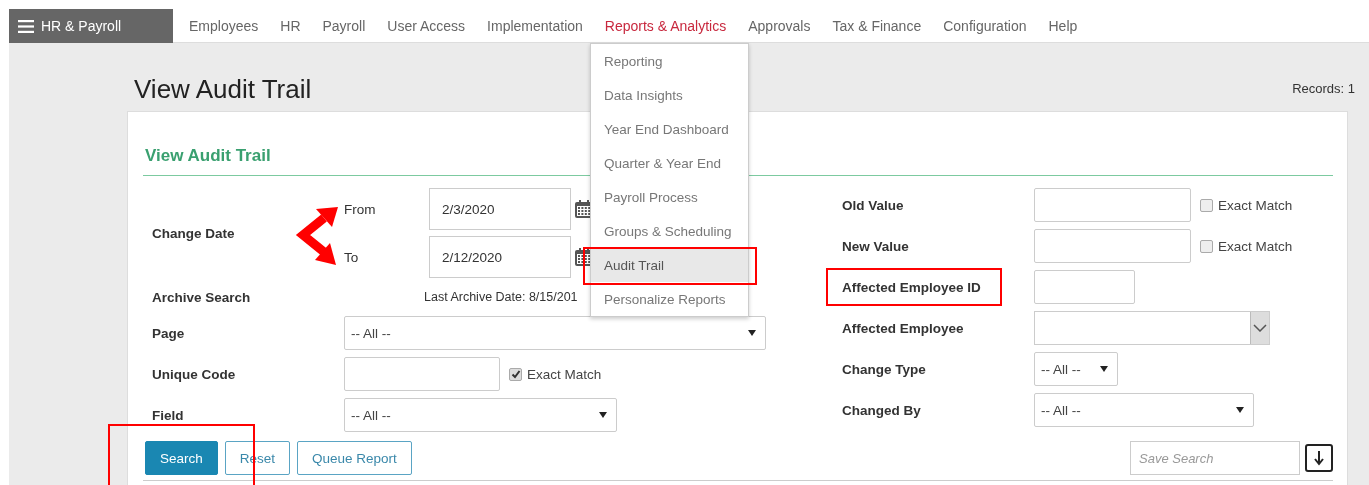  Describe the element at coordinates (426, 26) in the screenshot. I see `nav-link: User Access` at that location.